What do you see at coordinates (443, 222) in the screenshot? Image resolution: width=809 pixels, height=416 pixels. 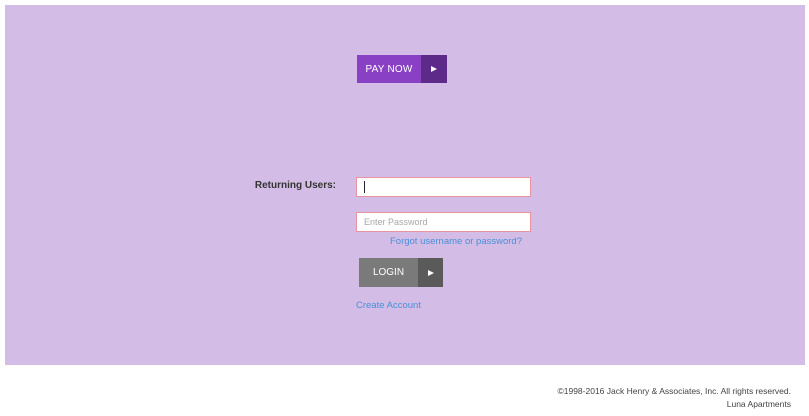 I see `password-input` at bounding box center [443, 222].